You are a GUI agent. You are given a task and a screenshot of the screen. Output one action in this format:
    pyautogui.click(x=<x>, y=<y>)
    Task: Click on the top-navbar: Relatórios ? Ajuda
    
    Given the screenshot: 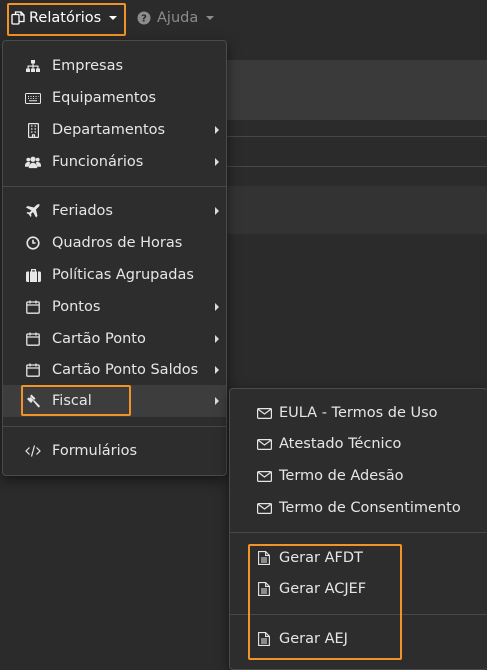 What is the action you would take?
    pyautogui.click(x=243, y=19)
    